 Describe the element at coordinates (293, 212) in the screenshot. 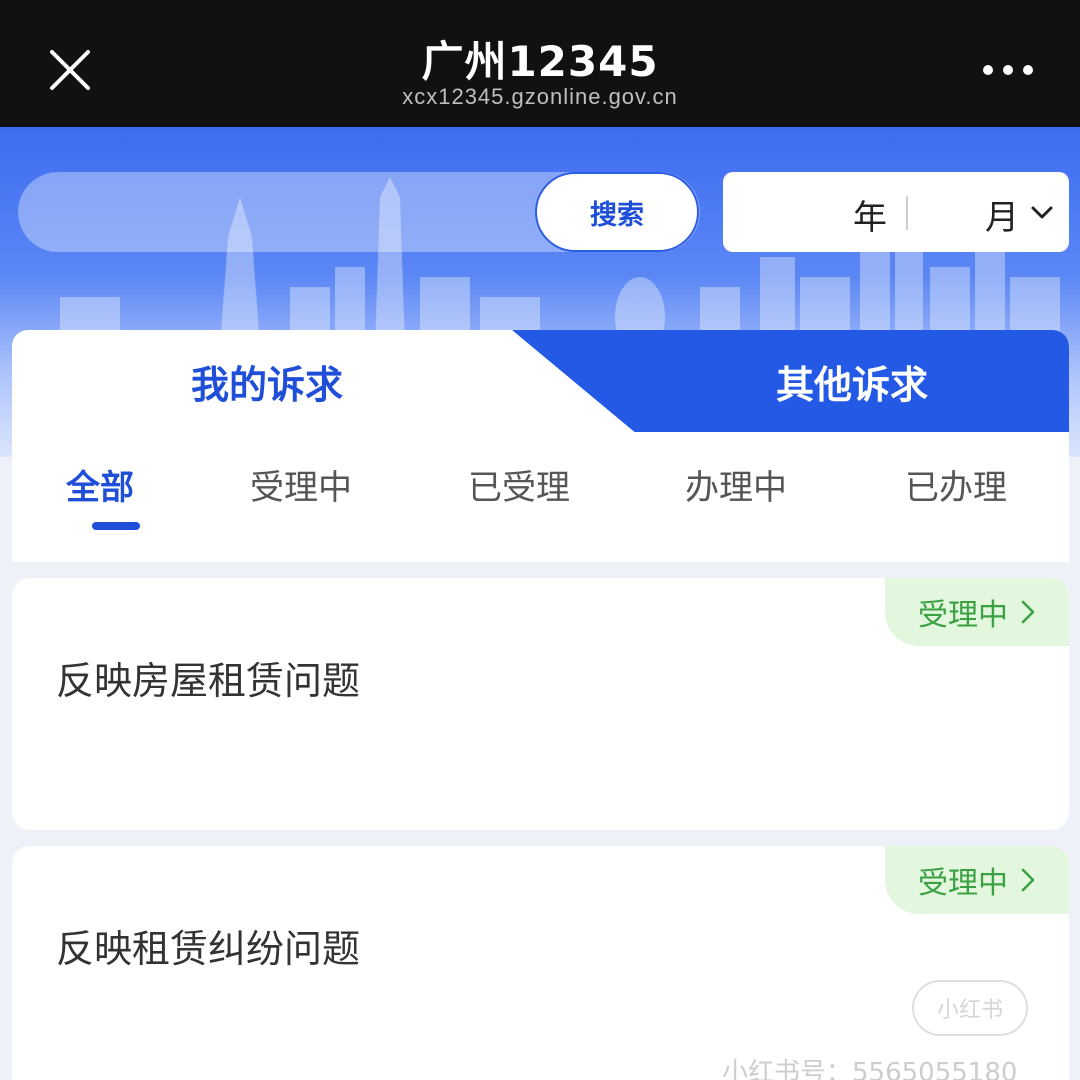

I see `search-input` at that location.